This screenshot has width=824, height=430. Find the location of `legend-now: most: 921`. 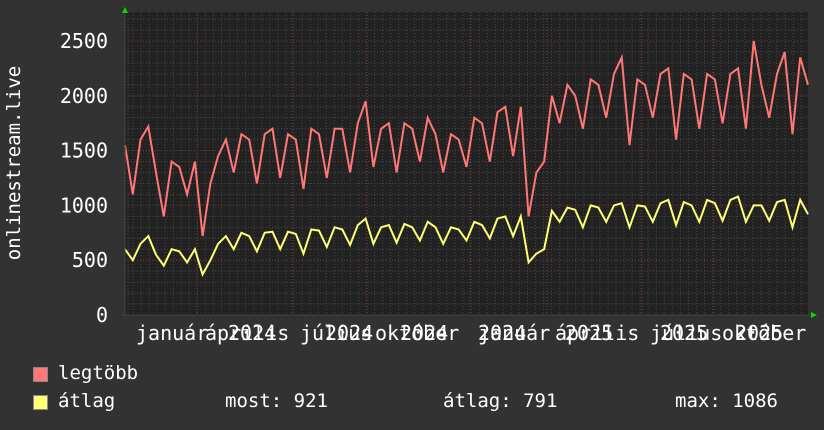

legend-now: most: 921 is located at coordinates (276, 401).